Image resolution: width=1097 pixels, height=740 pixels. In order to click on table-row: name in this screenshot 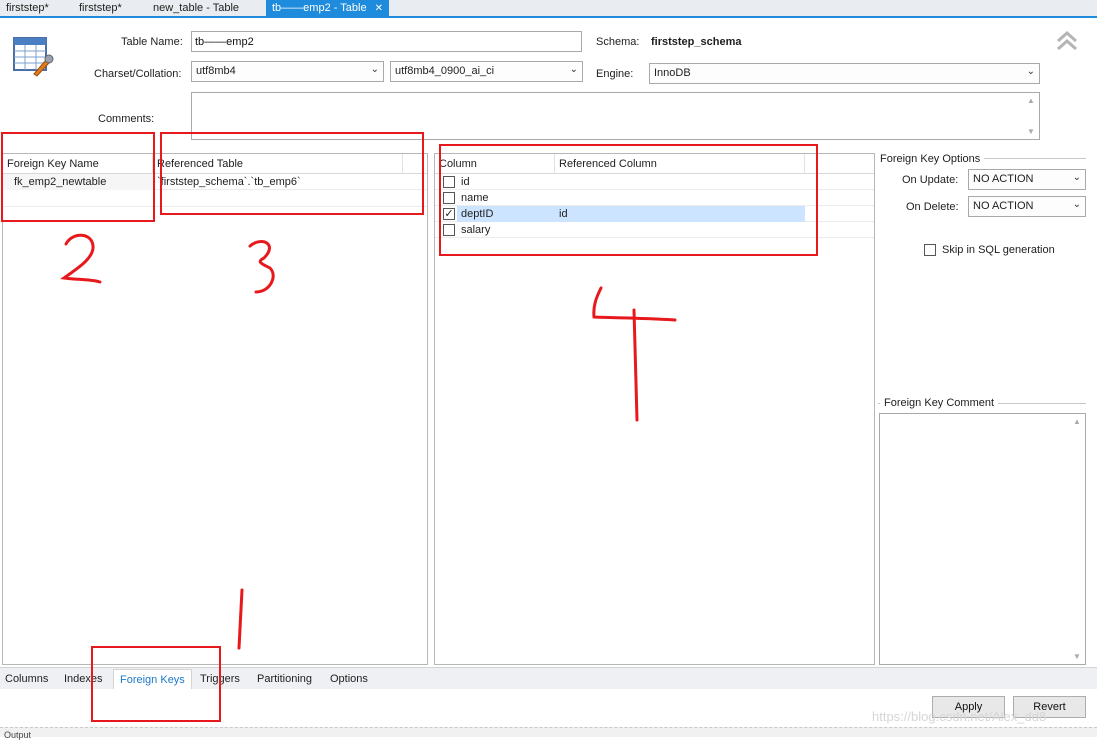, I will do `click(654, 198)`.